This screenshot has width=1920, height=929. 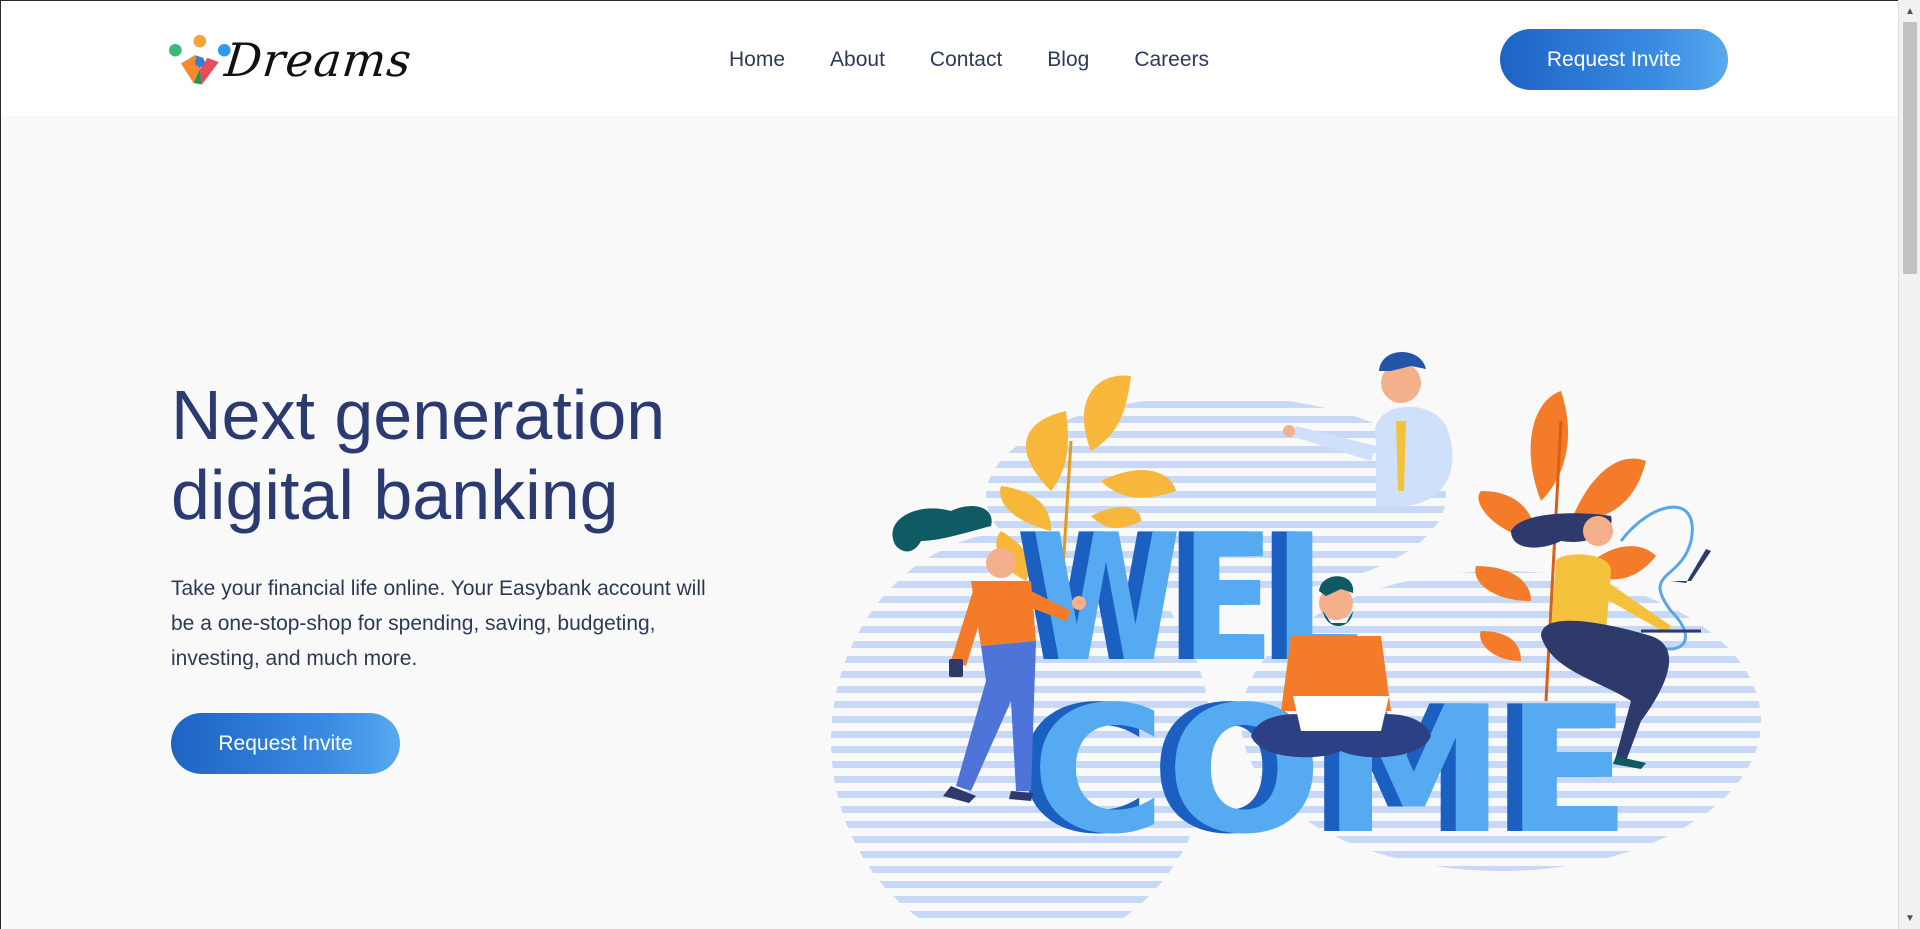 What do you see at coordinates (966, 60) in the screenshot?
I see `nav-contact: Contact` at bounding box center [966, 60].